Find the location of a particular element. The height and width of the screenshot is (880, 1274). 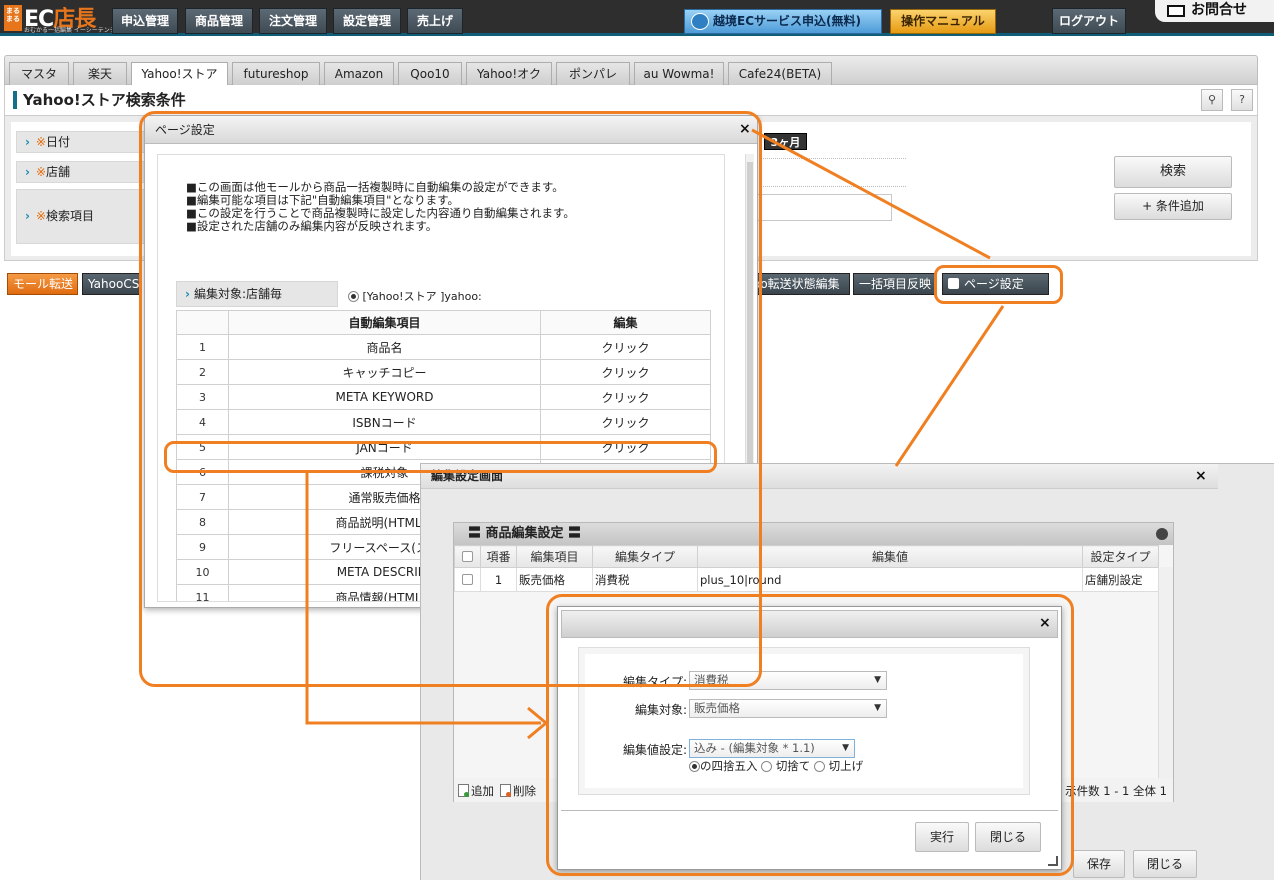

nav-settings: 設定管理 is located at coordinates (367, 21).